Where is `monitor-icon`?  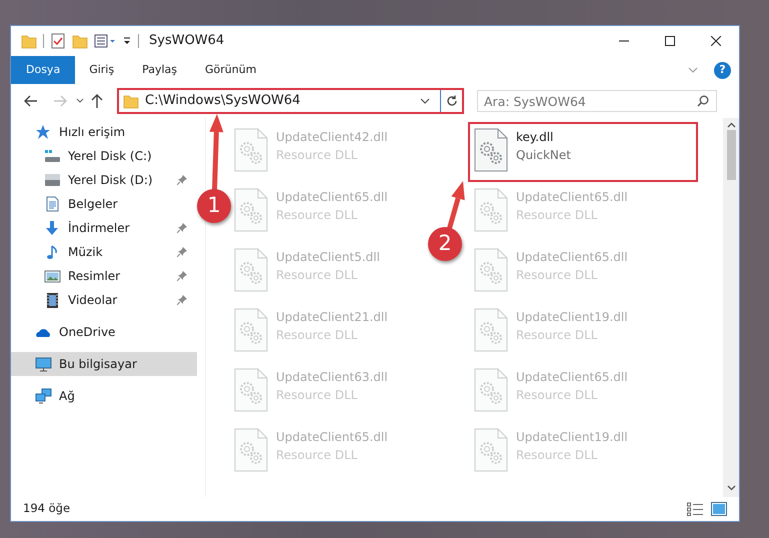 monitor-icon is located at coordinates (43, 364).